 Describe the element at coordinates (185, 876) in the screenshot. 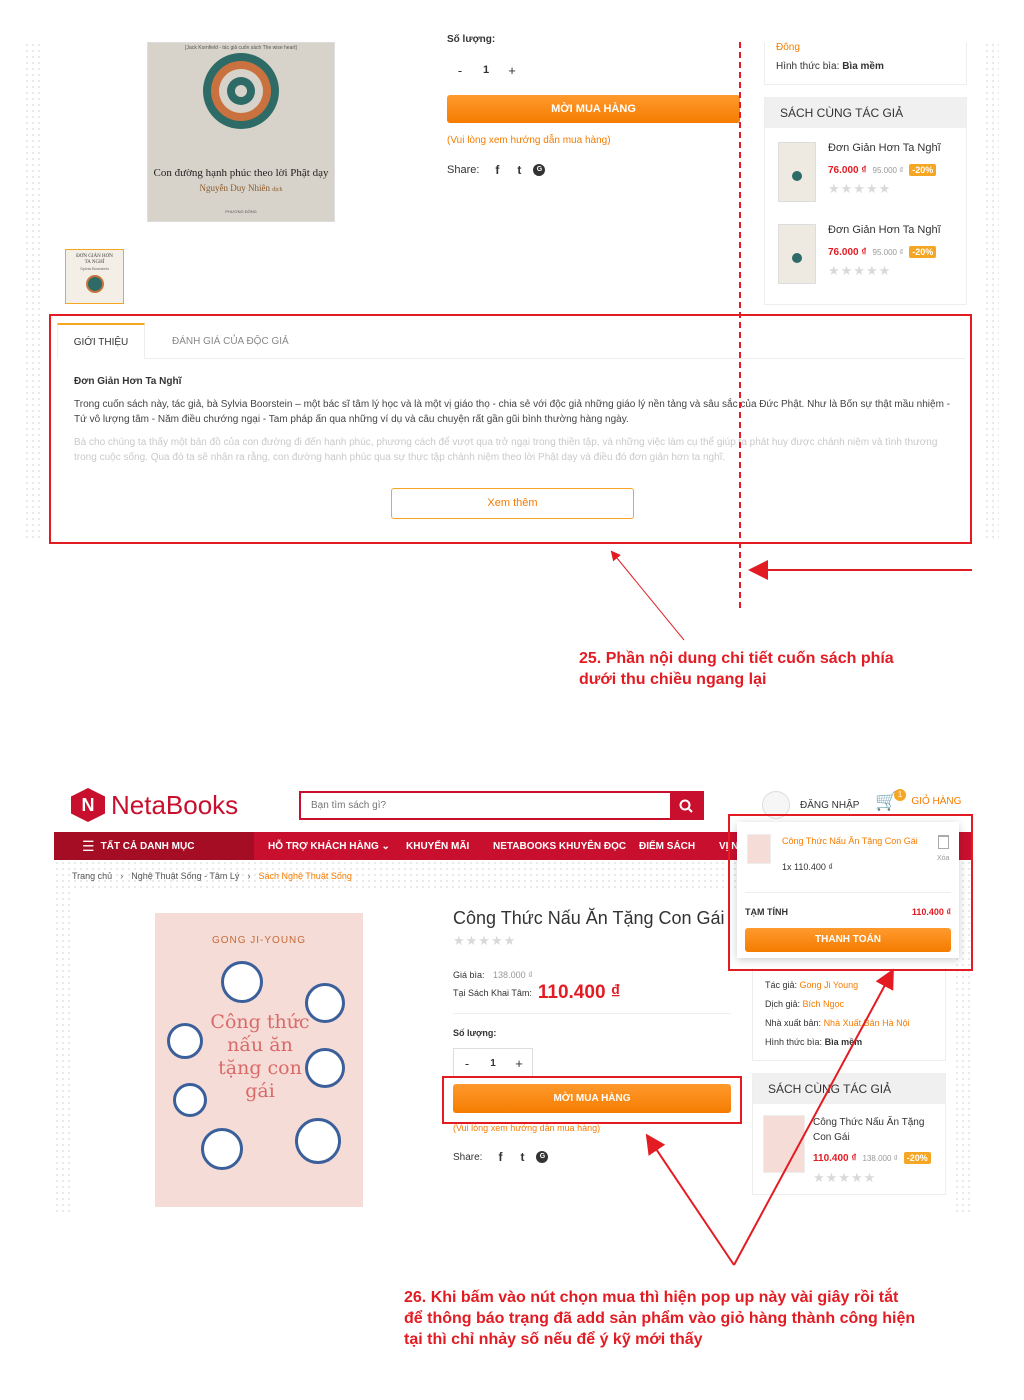

I see `breadcrumb-category: Nghệ Thuật Sống - Tâm Lý` at that location.